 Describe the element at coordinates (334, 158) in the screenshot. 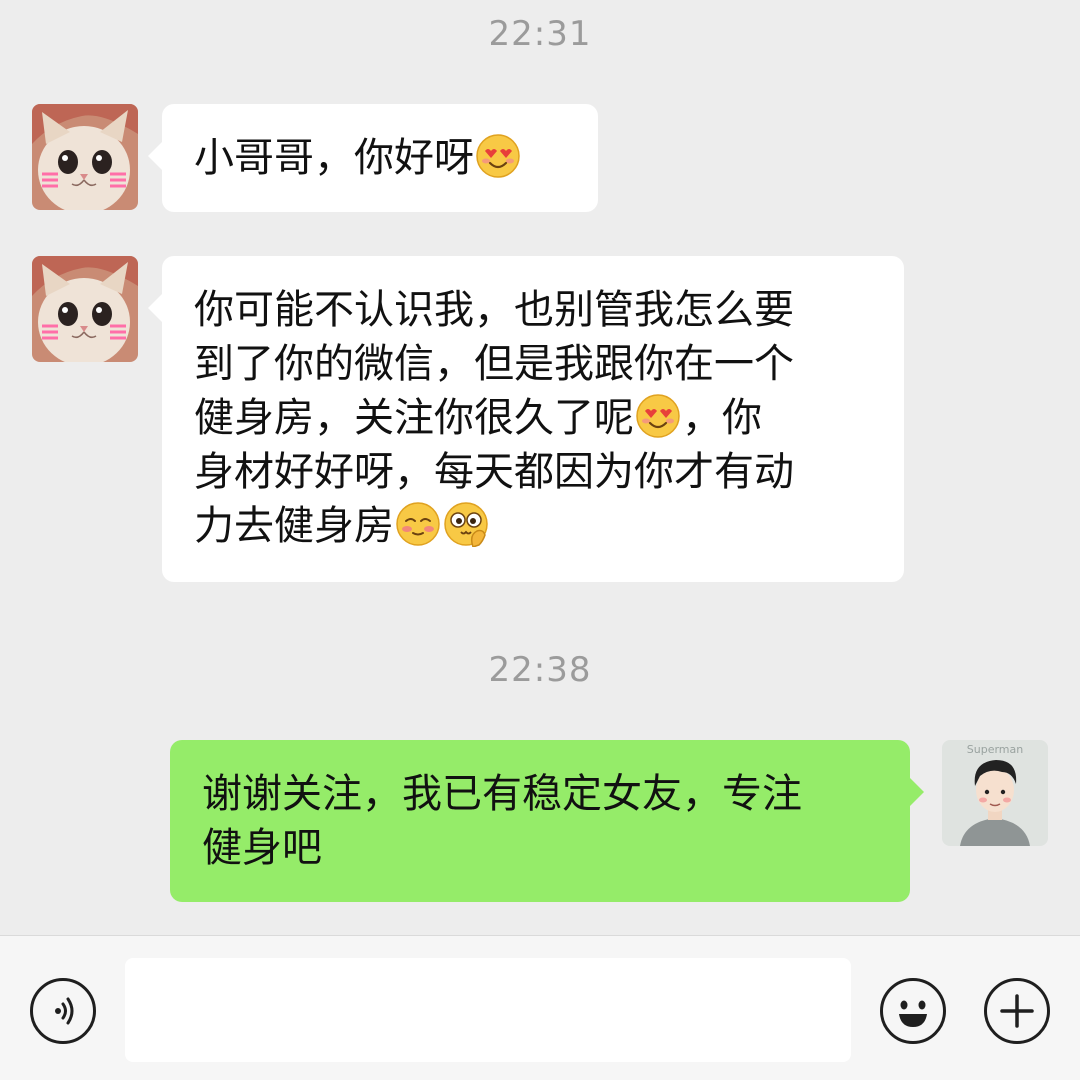

I see `message-text: 小哥哥，你好呀` at that location.